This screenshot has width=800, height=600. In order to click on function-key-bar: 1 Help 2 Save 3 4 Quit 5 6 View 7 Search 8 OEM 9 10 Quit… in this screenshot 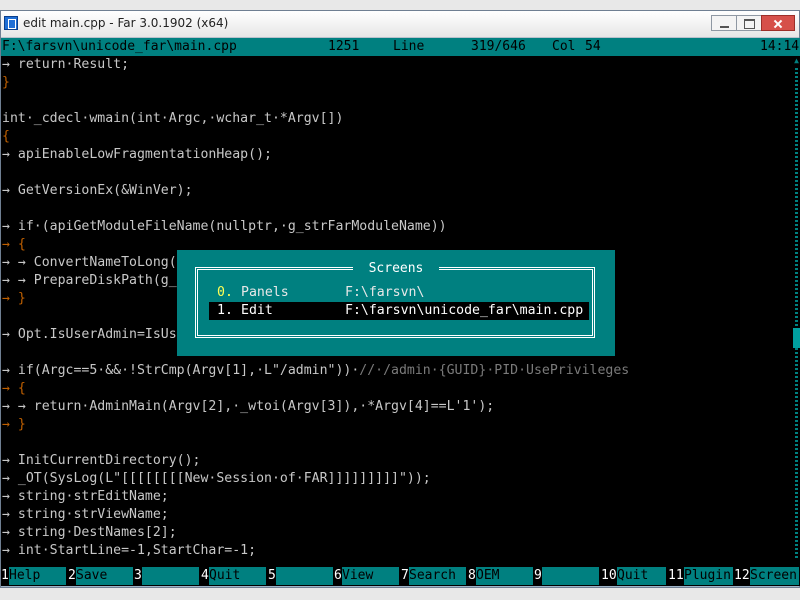, I will do `click(400, 576)`.